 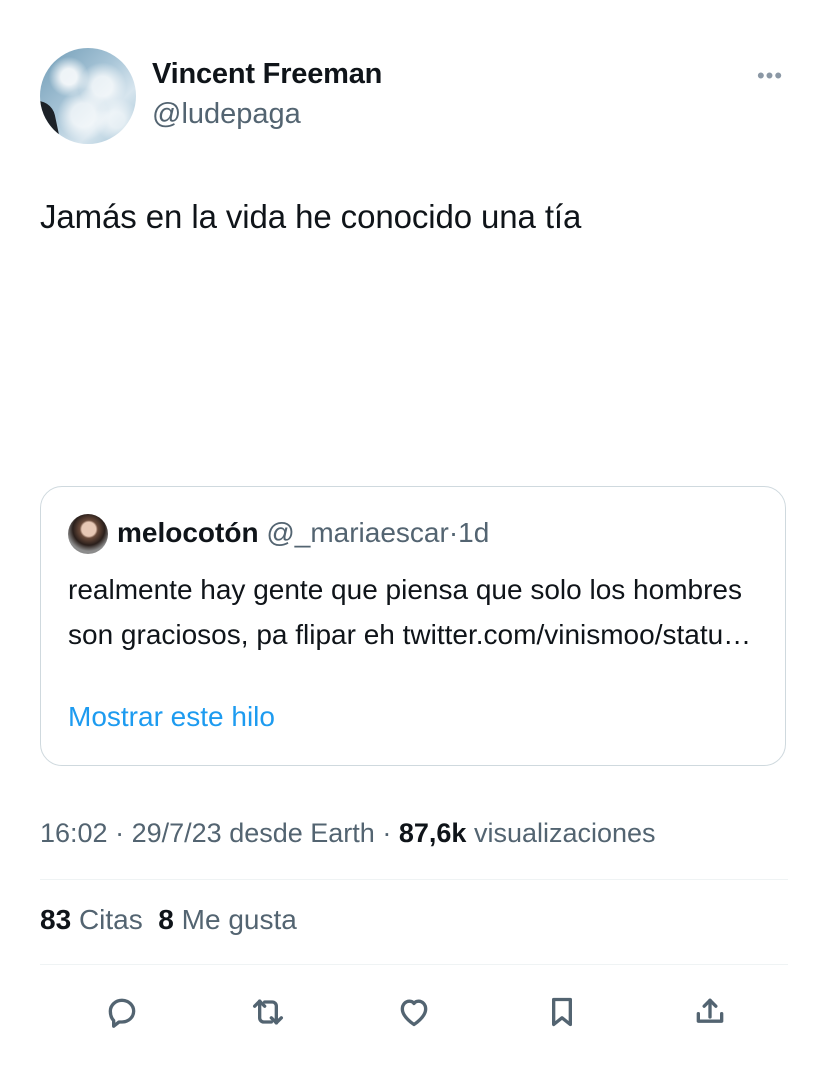 I want to click on show-thread-link: Mostrar este hilo, so click(x=171, y=717).